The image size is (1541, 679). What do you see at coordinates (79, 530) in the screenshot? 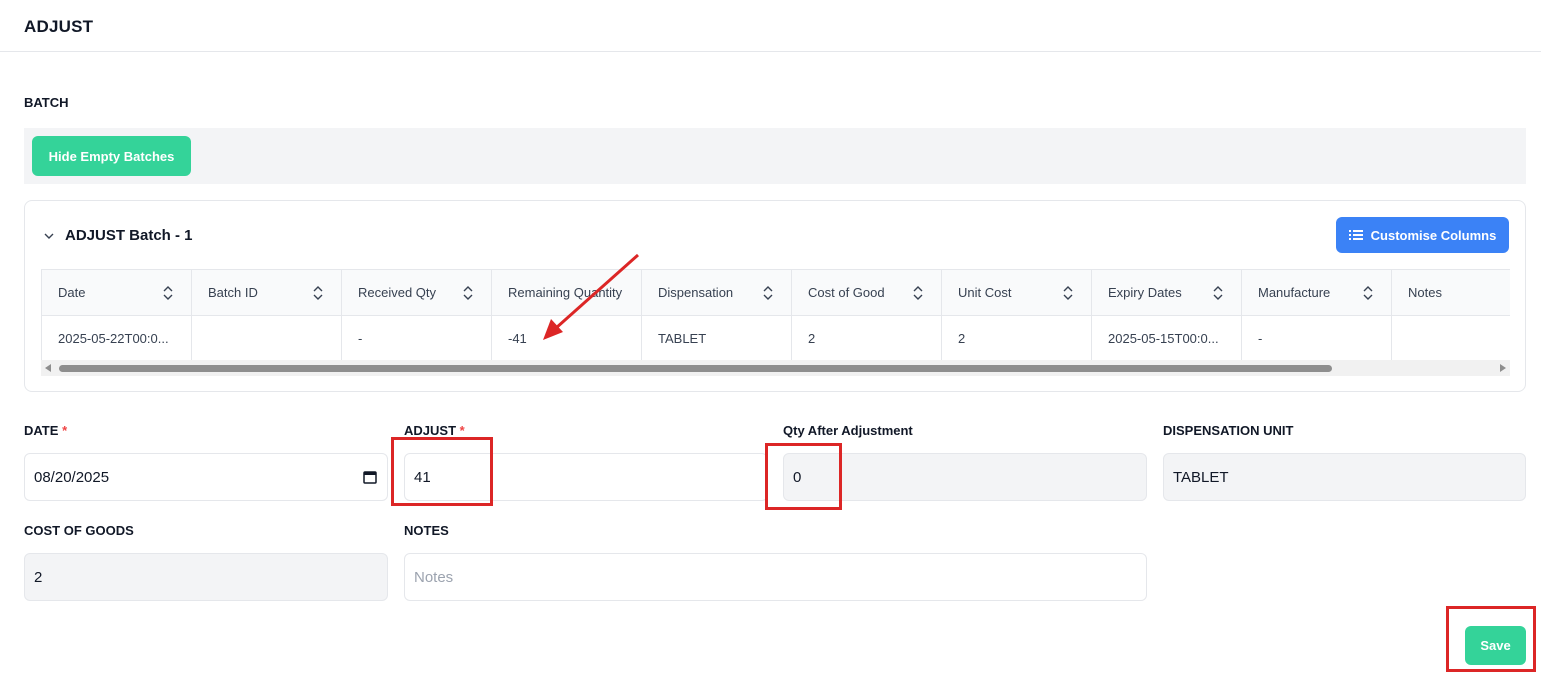
I see `cost-of-goods-label: COST OF GOODS` at bounding box center [79, 530].